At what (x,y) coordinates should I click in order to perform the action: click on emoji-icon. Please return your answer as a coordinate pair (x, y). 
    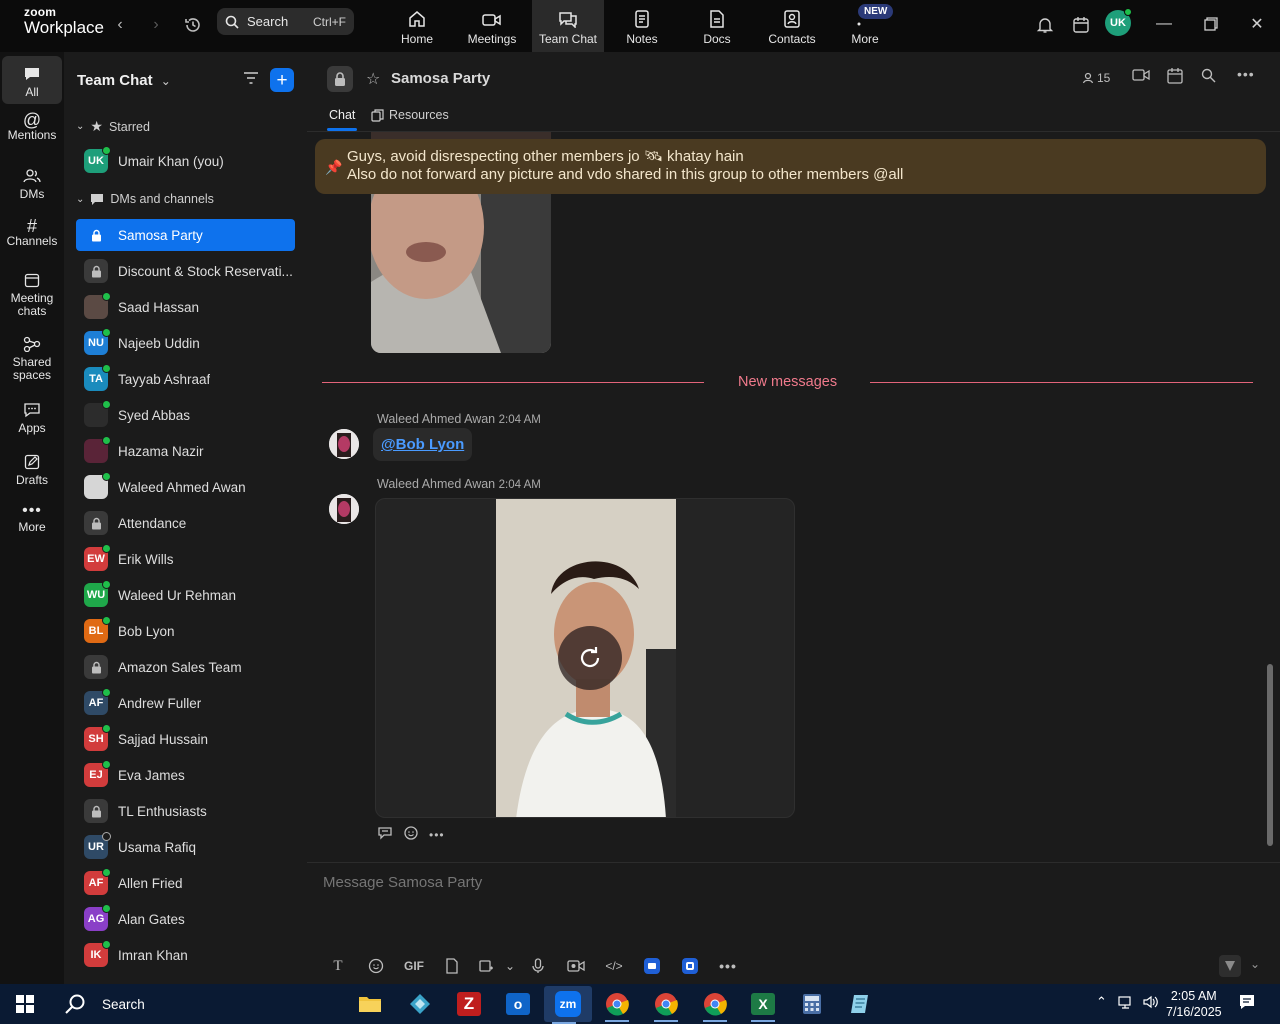
    Looking at the image, I should click on (376, 966).